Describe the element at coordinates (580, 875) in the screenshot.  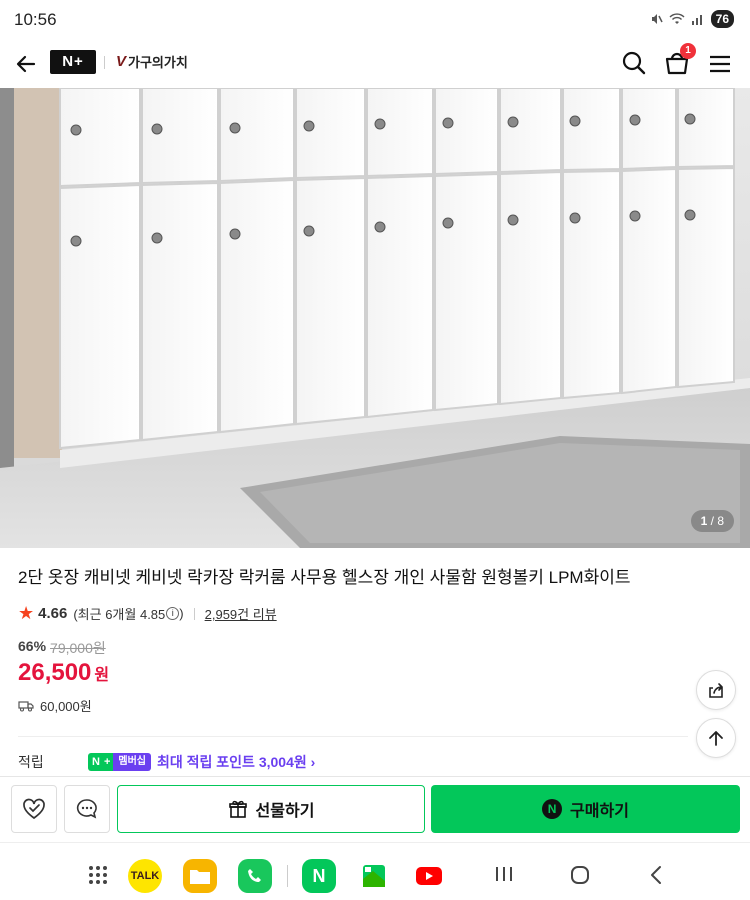
I see `home-icon` at that location.